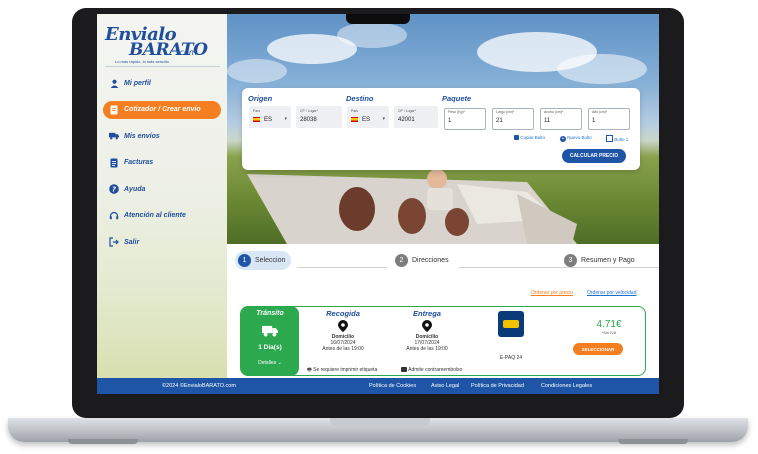 Image resolution: width=758 pixels, height=454 pixels. Describe the element at coordinates (505, 112) in the screenshot. I see `field-label: Largo (cm)*` at that location.